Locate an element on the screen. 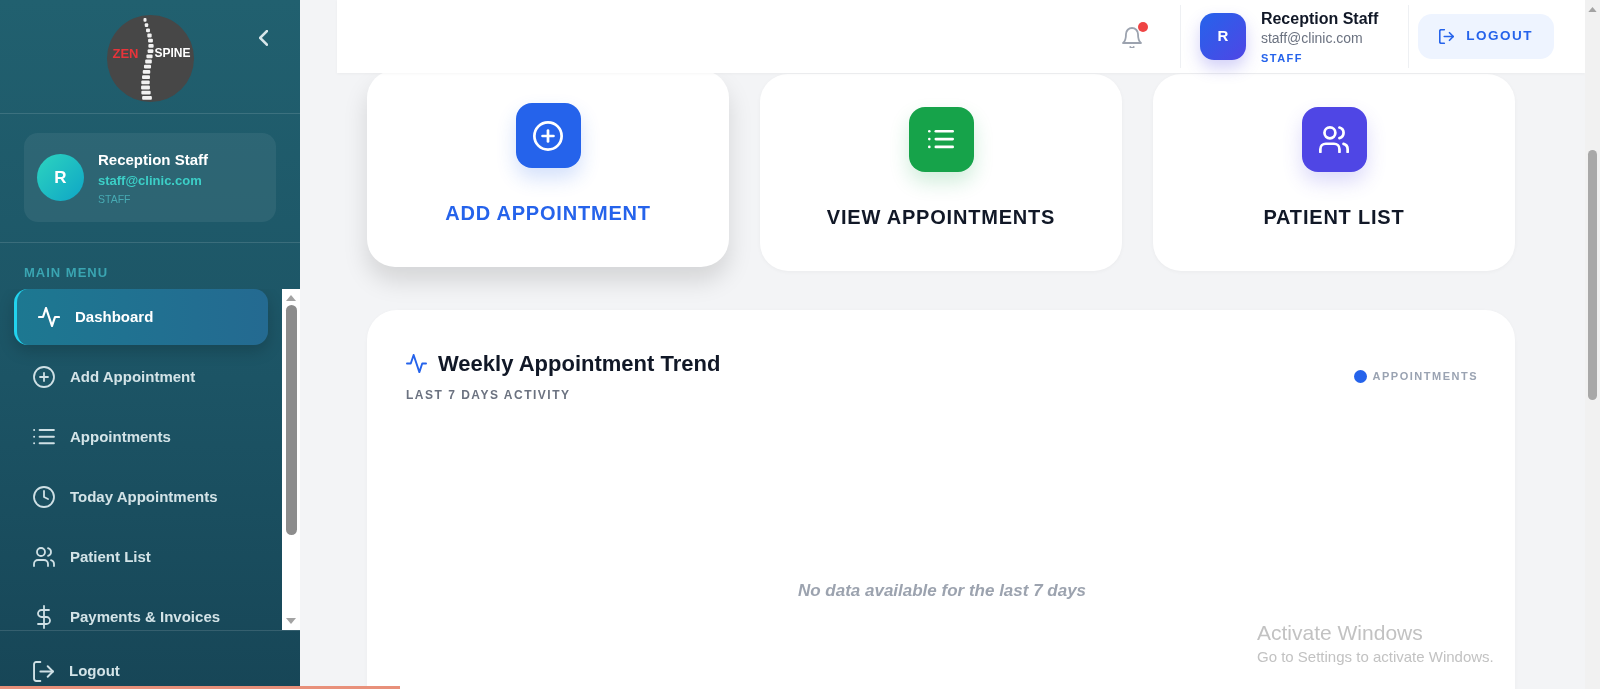  activation-message: Go to Settings to activate Windows. is located at coordinates (1375, 657).